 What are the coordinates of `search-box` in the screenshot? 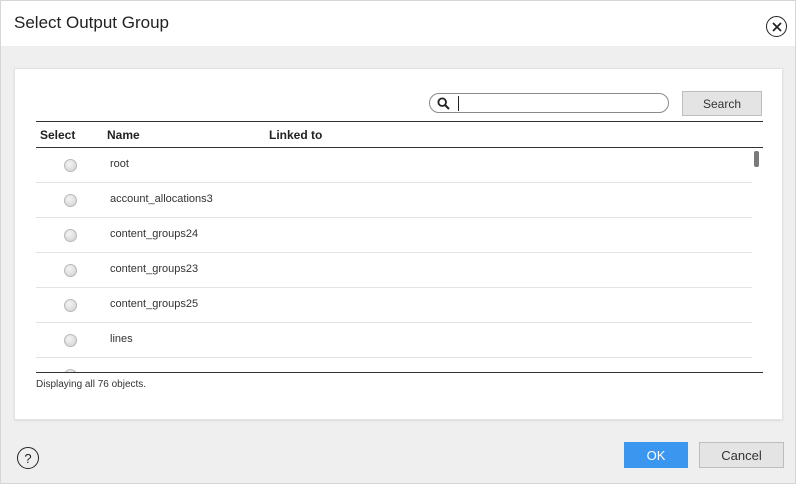 It's located at (549, 103).